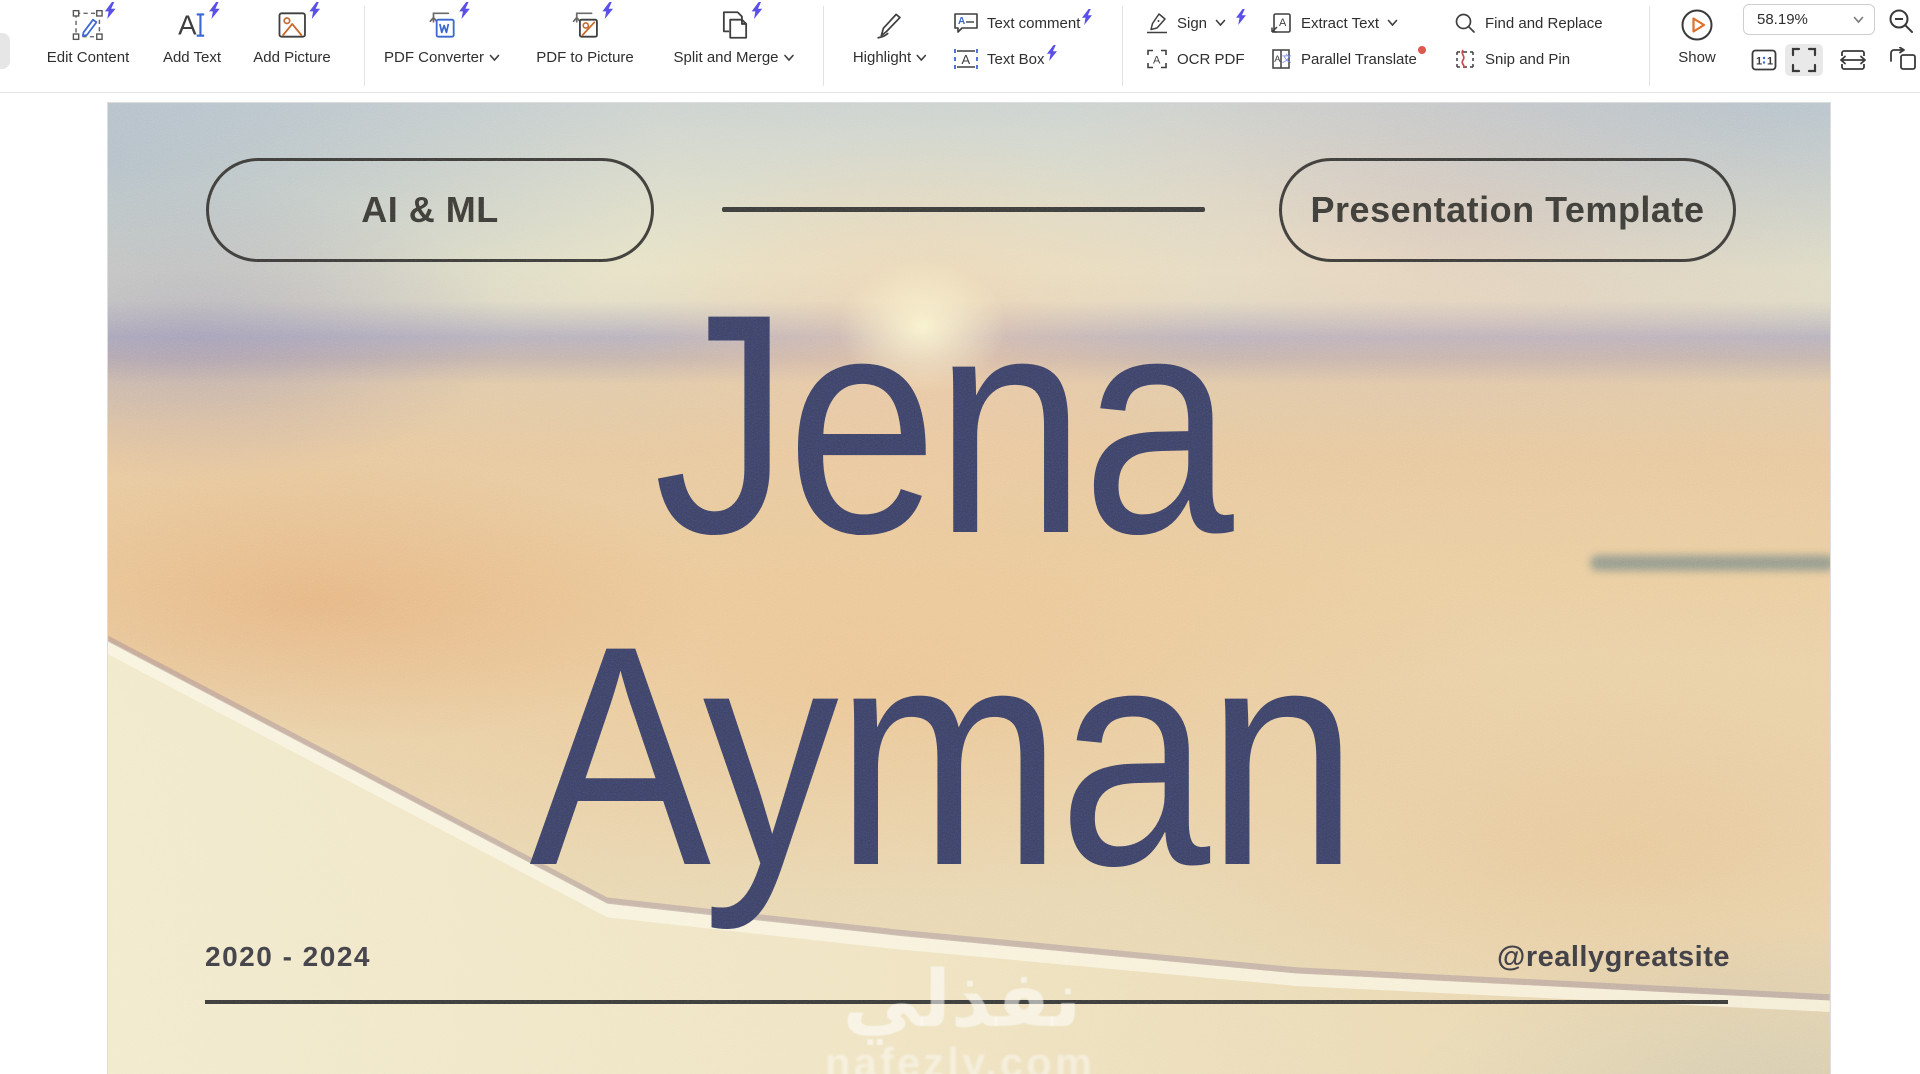 The width and height of the screenshot is (1920, 1074). Describe the element at coordinates (943, 756) in the screenshot. I see `slide-title-line2: Ayman` at that location.